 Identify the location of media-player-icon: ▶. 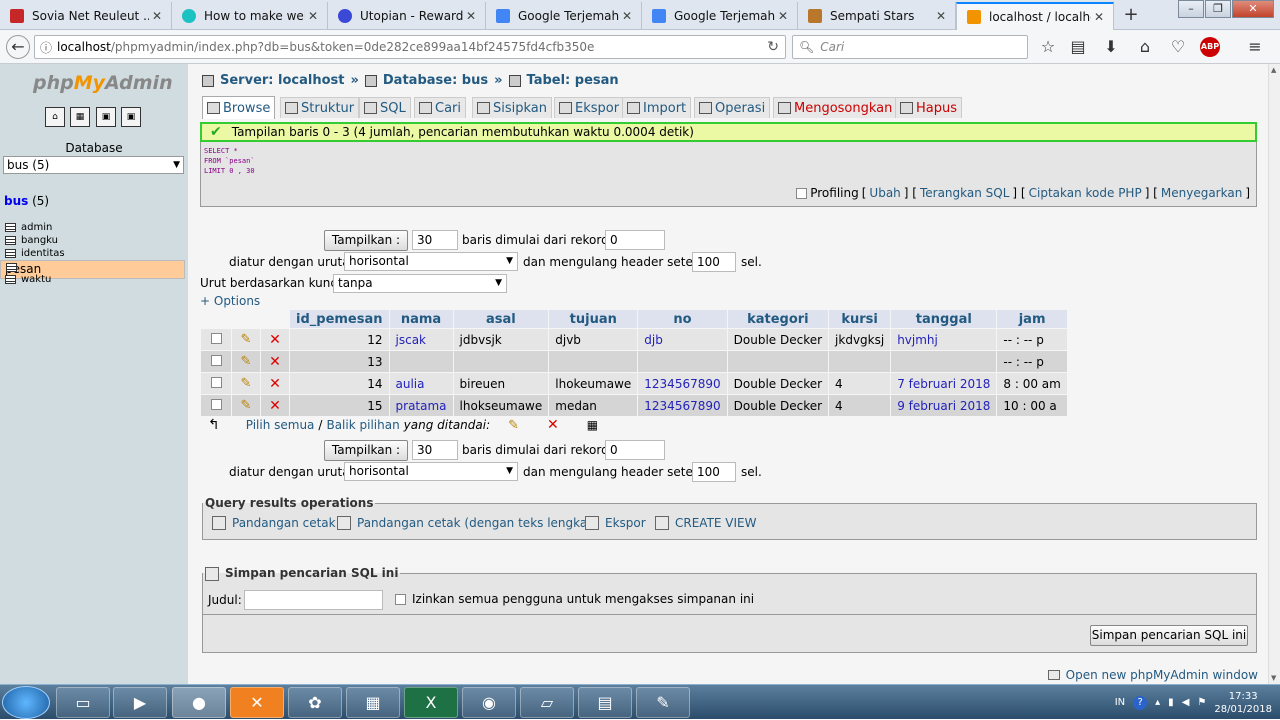
(140, 702).